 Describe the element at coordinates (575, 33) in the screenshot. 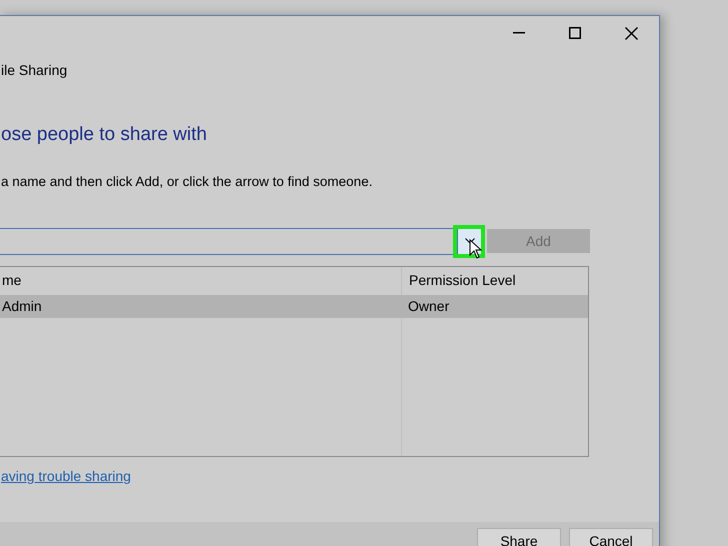

I see `maximize-icon` at that location.